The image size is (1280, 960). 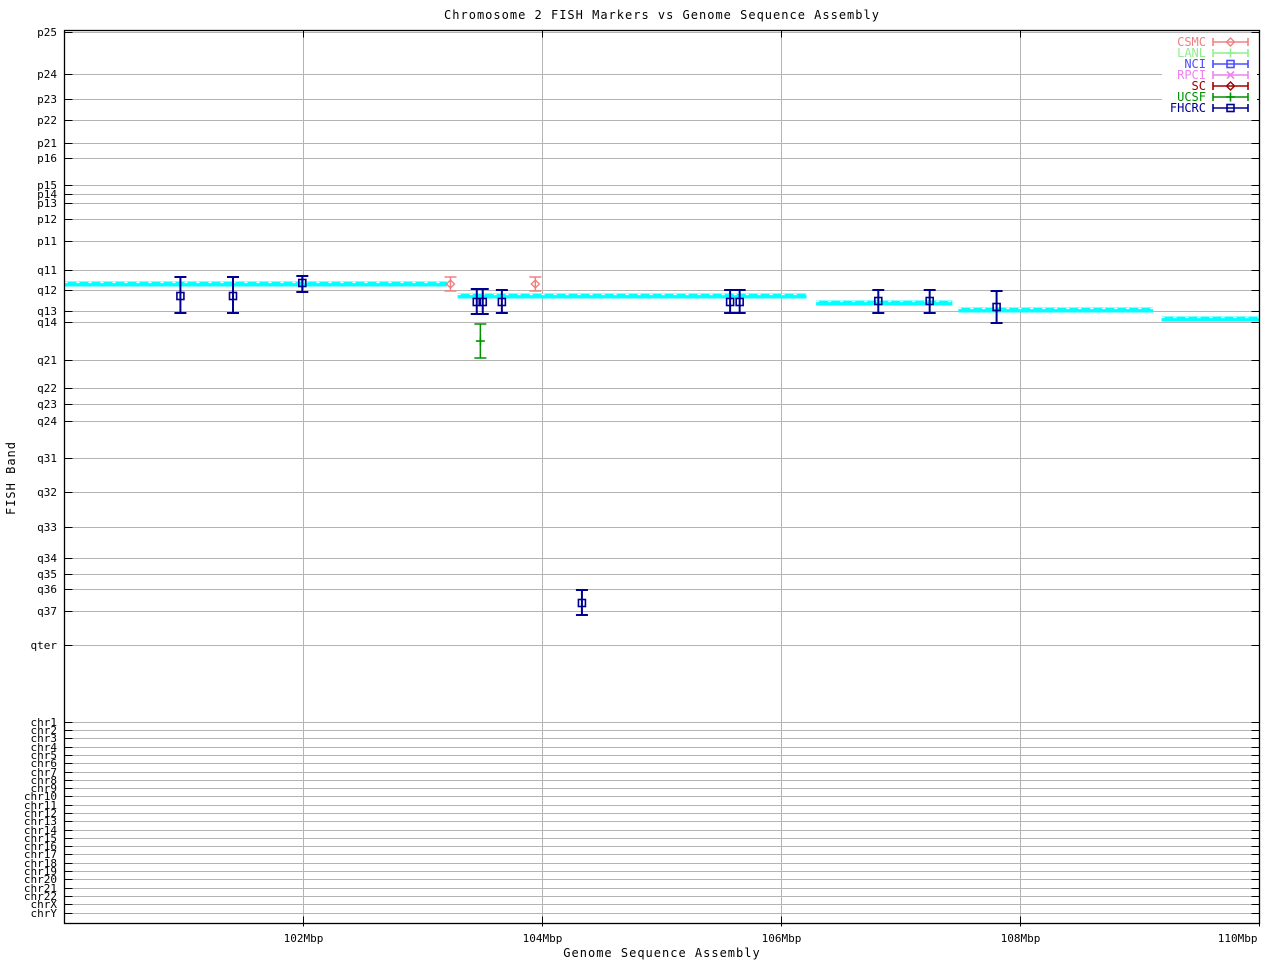 I want to click on y-tick-label: q21, so click(x=47, y=360).